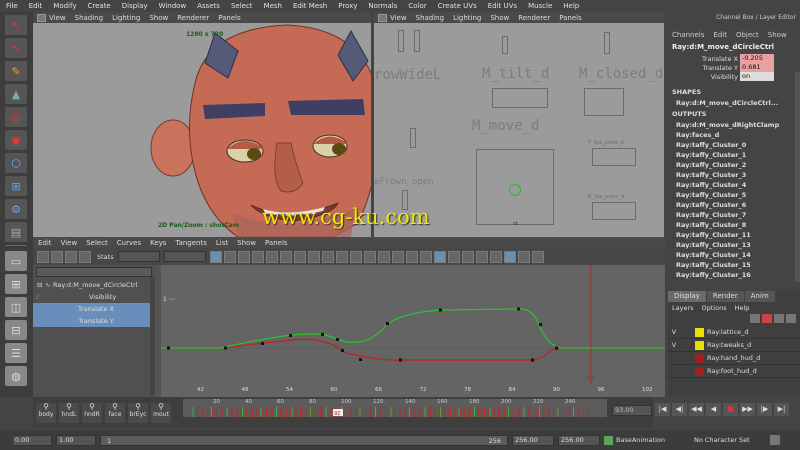 The width and height of the screenshot is (800, 450). Describe the element at coordinates (16, 330) in the screenshot. I see `persp-graph-icon: ⊟` at that location.